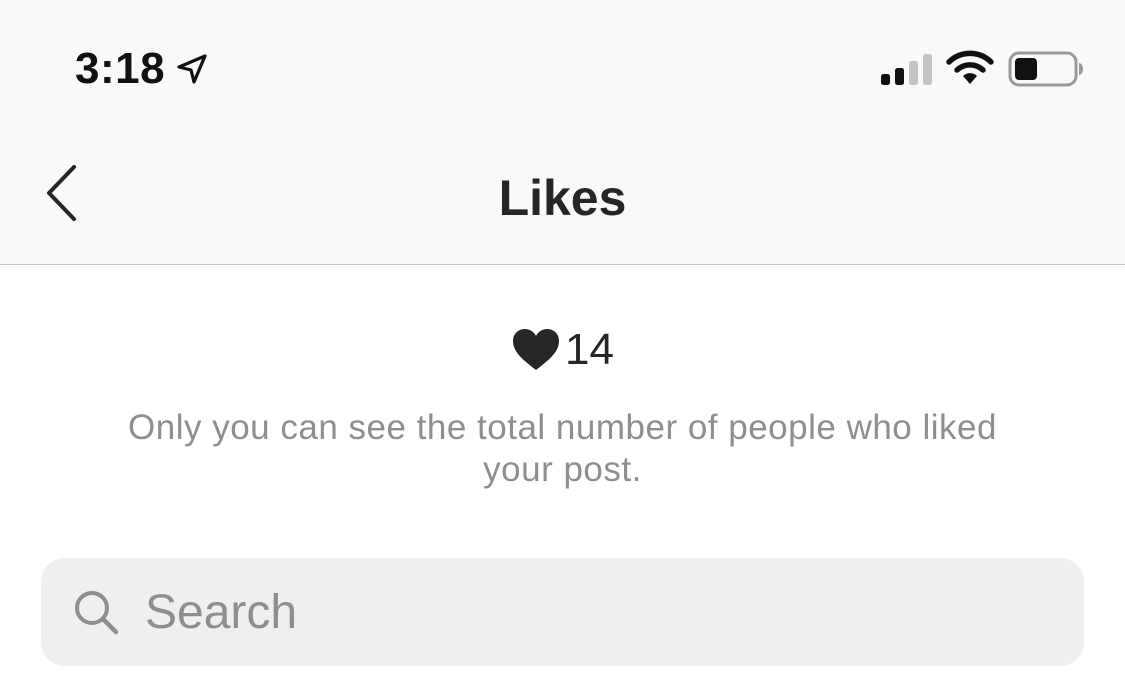 The width and height of the screenshot is (1125, 686). What do you see at coordinates (192, 69) in the screenshot?
I see `location-arrow-icon` at bounding box center [192, 69].